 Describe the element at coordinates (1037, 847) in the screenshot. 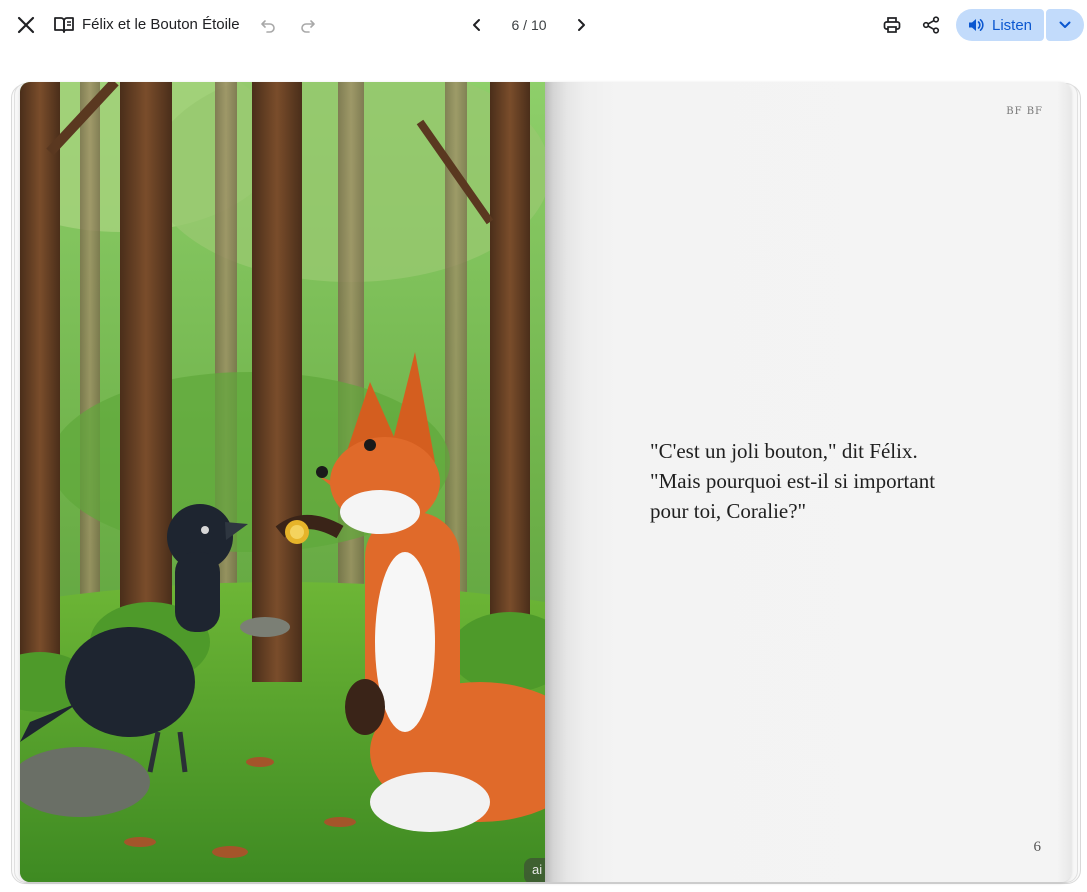

I see `page-number: 6` at that location.